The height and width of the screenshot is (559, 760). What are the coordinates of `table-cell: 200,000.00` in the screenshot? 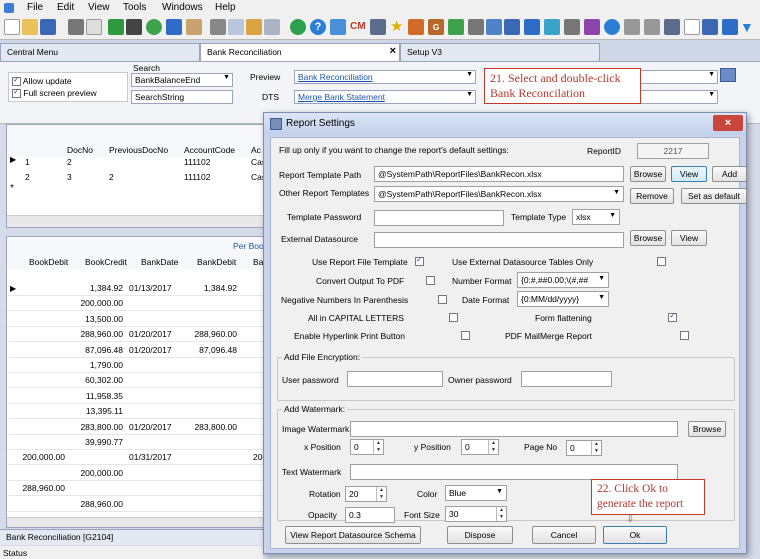 It's located at (43, 457).